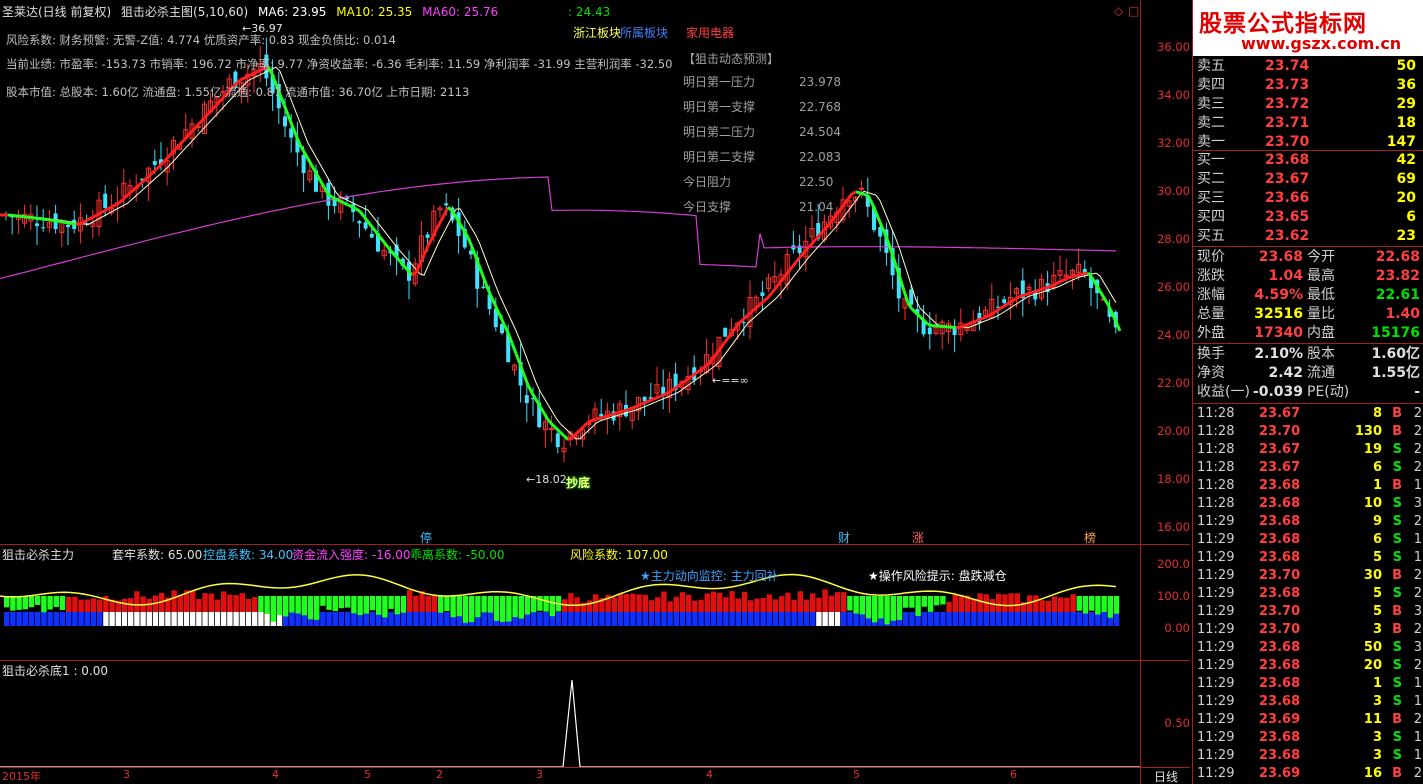 Image resolution: width=1423 pixels, height=784 pixels. What do you see at coordinates (578, 483) in the screenshot?
I see `buy-signal-label: 抄底` at bounding box center [578, 483].